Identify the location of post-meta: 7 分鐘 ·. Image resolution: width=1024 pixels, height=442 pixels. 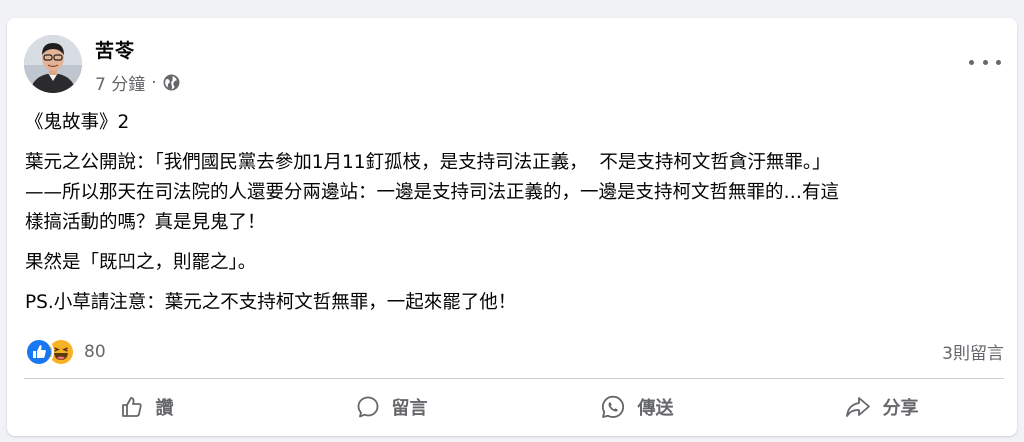
(137, 82).